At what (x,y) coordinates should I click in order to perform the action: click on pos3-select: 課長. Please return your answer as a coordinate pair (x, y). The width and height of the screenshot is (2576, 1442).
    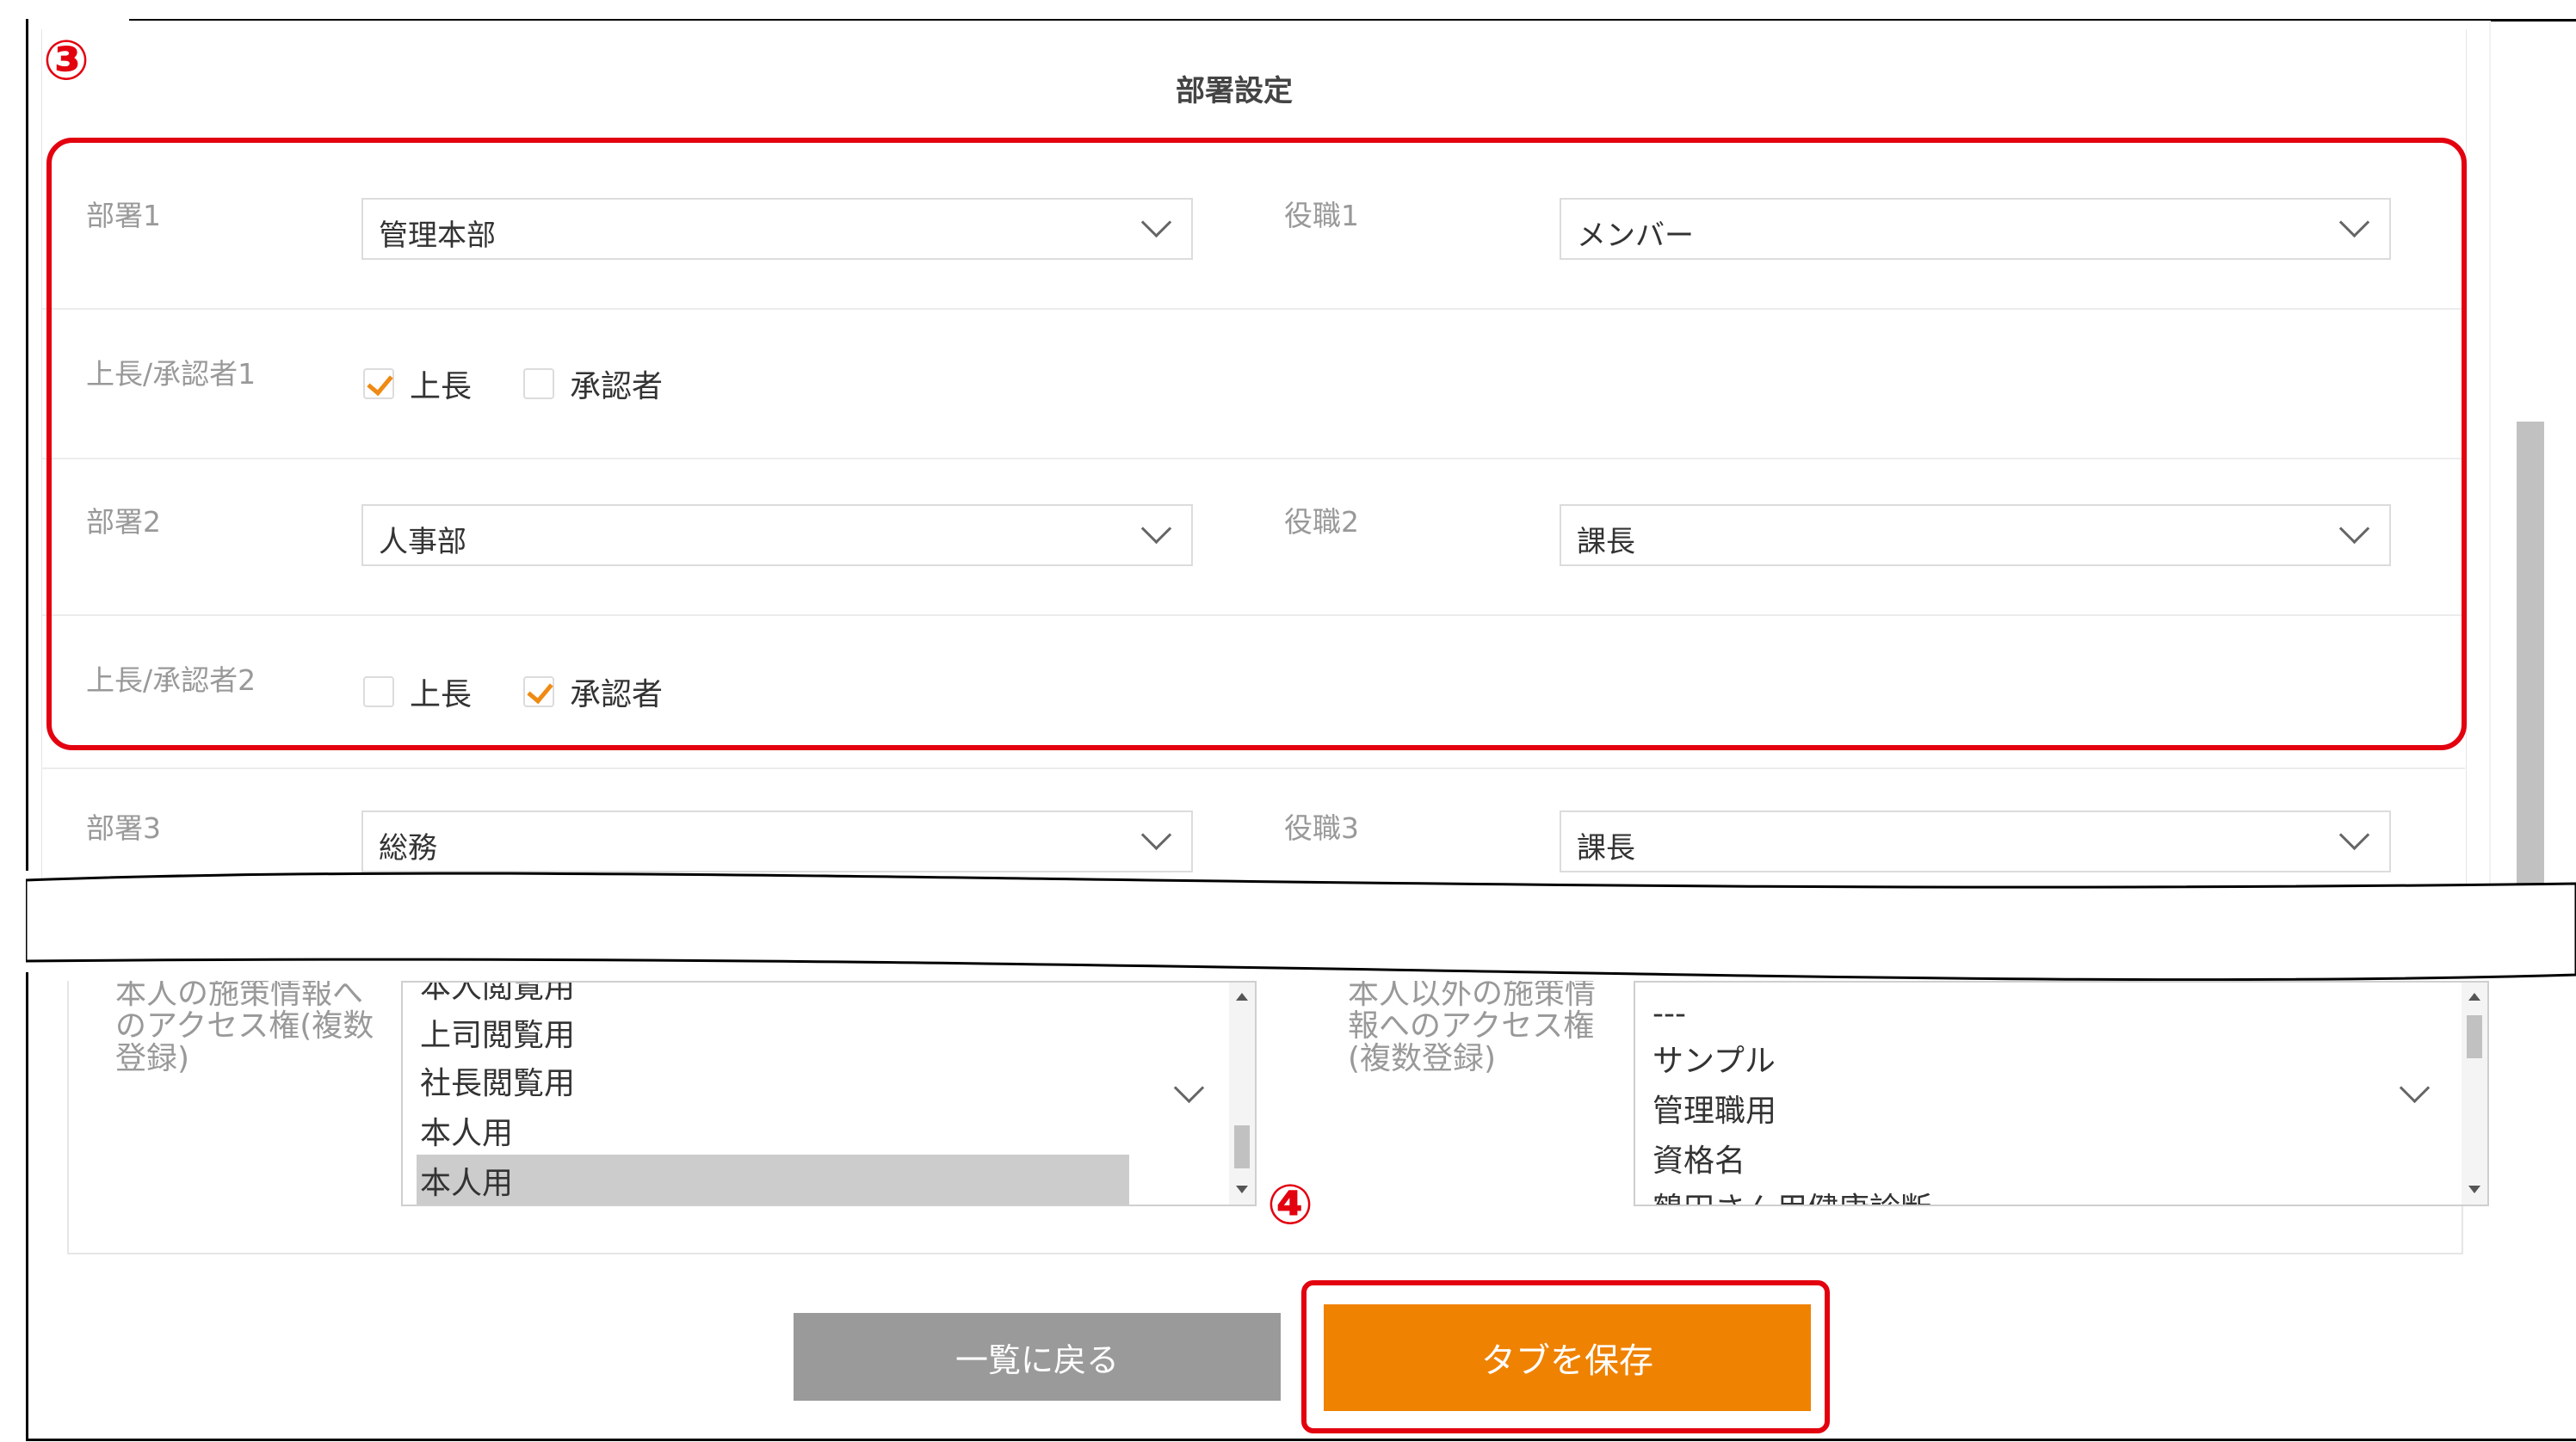
    Looking at the image, I should click on (1976, 841).